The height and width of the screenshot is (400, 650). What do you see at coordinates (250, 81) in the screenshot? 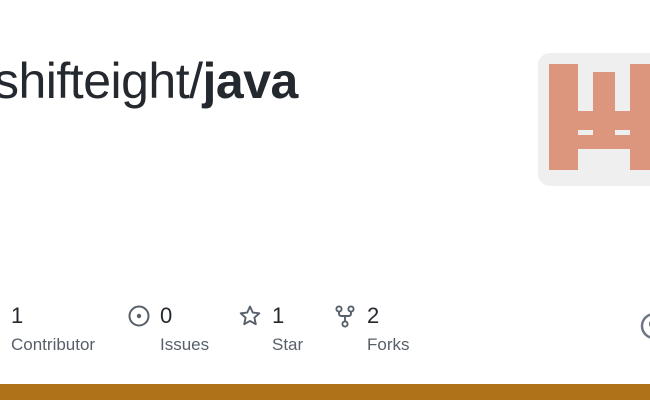
I see `repo-name: java` at bounding box center [250, 81].